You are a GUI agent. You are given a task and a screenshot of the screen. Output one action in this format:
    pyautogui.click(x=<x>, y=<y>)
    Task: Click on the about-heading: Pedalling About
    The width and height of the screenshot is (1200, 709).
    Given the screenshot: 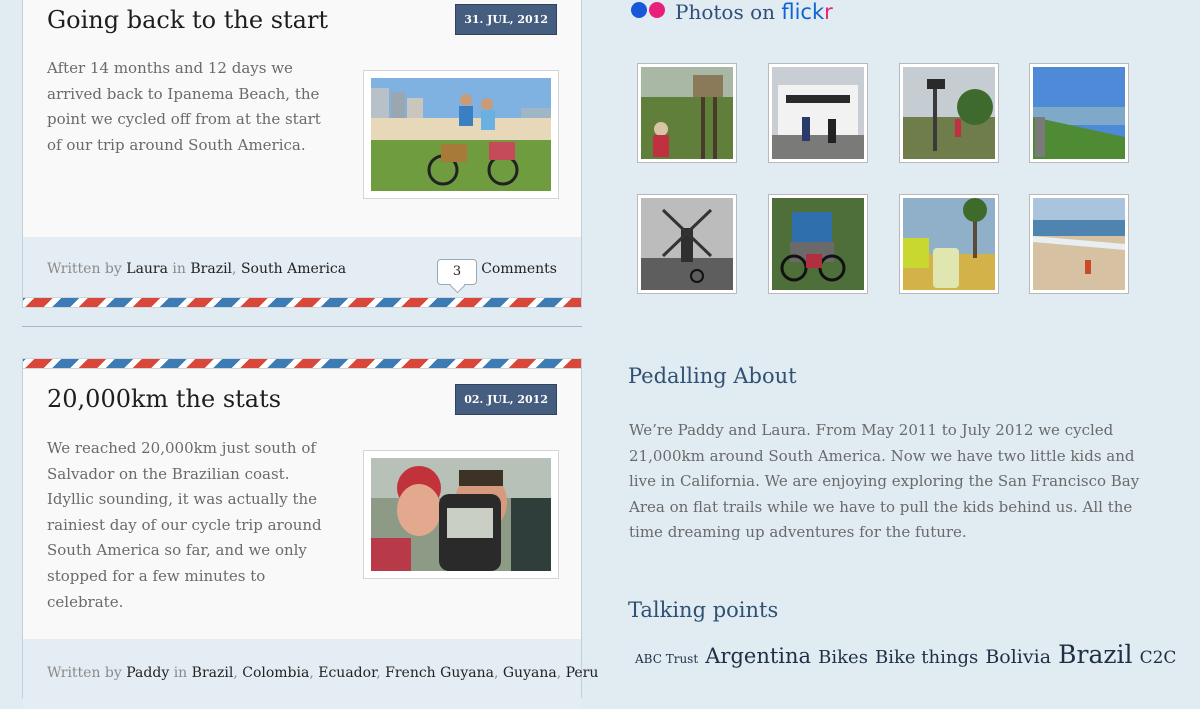 What is the action you would take?
    pyautogui.click(x=712, y=376)
    